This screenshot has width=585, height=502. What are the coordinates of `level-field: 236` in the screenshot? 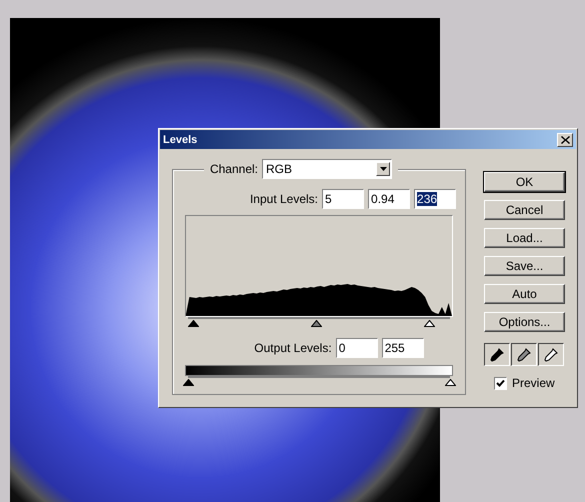 It's located at (435, 199).